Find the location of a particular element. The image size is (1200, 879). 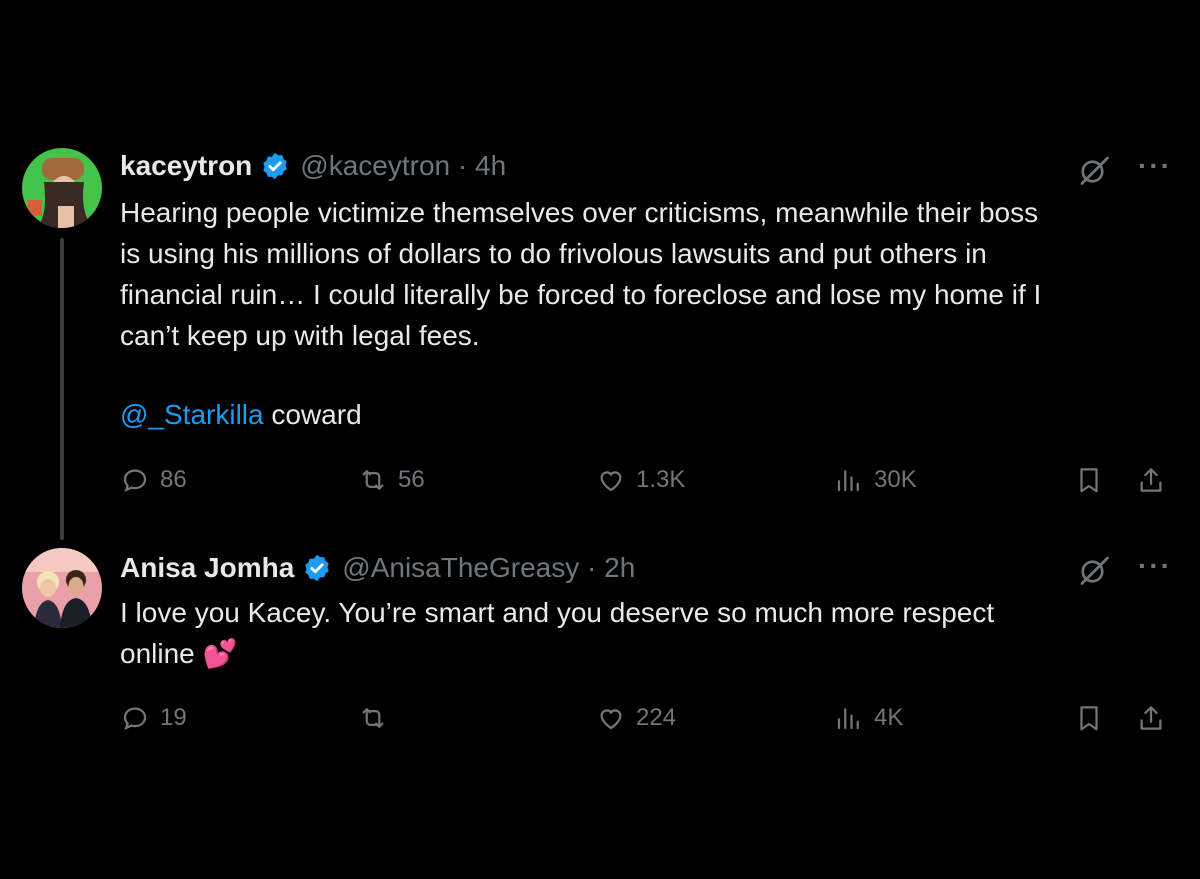

avatar-anisa-jomha is located at coordinates (62, 588).